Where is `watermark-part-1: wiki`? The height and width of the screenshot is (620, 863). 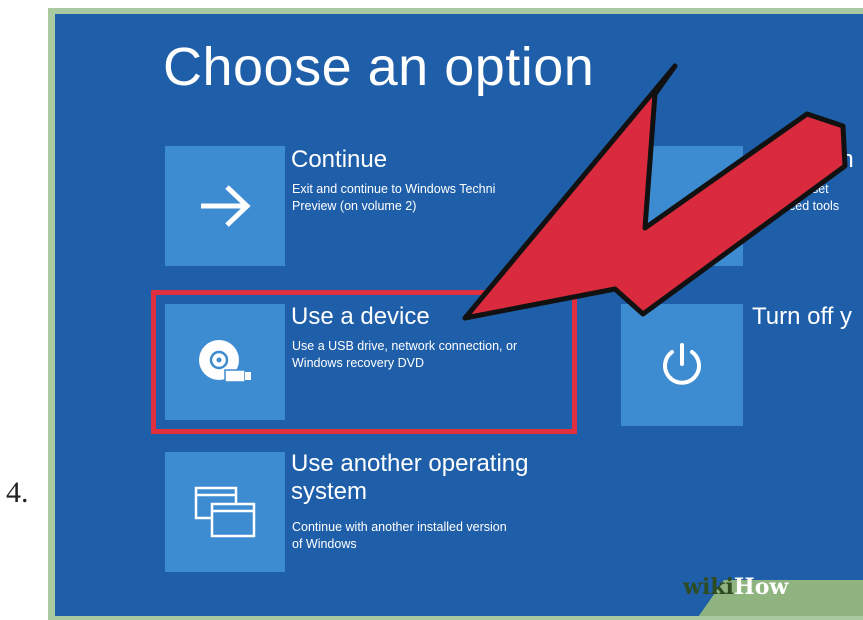
watermark-part-1: wiki is located at coordinates (708, 587).